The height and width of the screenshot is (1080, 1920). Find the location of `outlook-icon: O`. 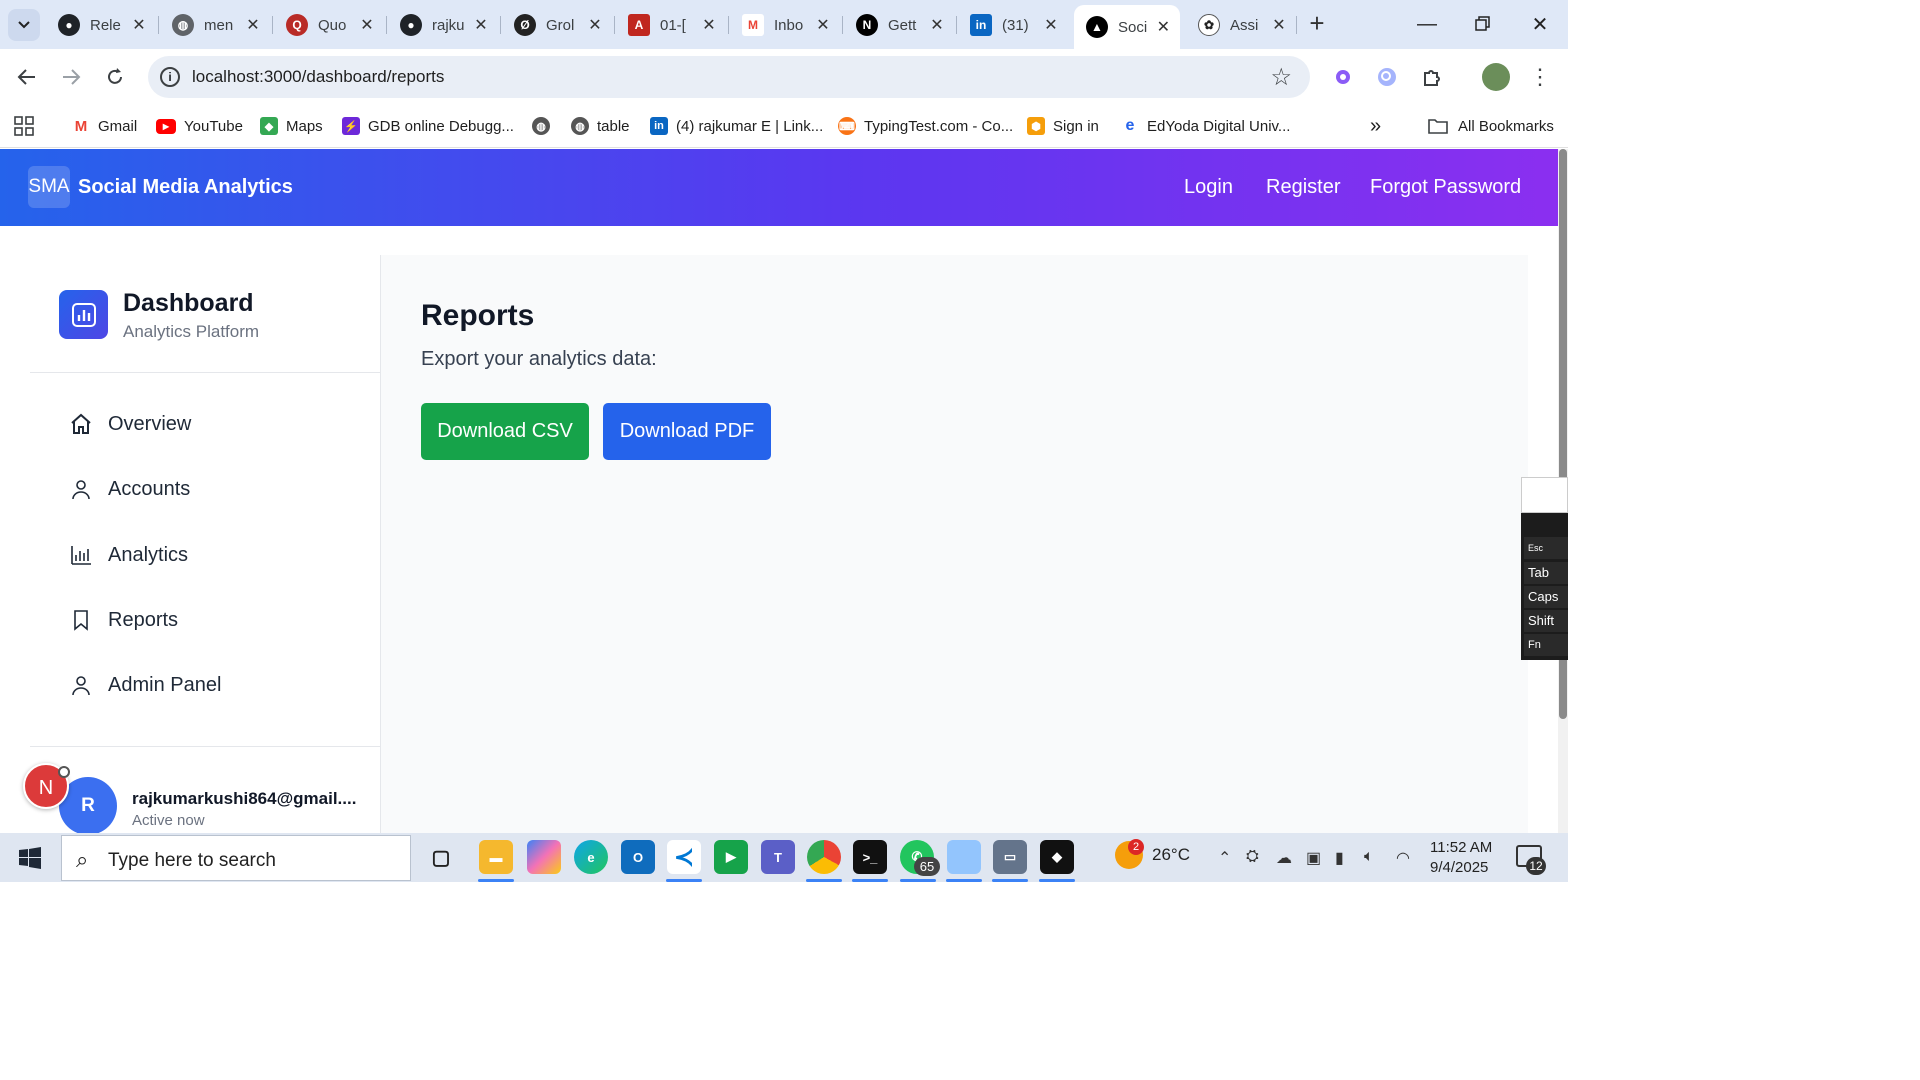

outlook-icon: O is located at coordinates (638, 857).